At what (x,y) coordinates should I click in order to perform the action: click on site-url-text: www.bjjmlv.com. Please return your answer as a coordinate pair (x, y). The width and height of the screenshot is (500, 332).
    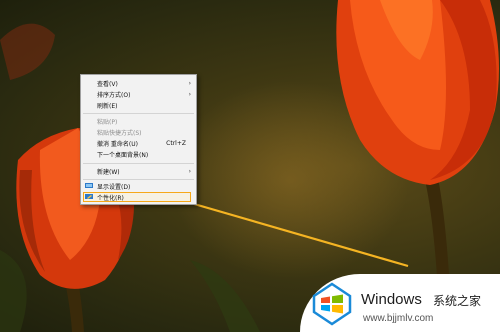
    Looking at the image, I should click on (398, 318).